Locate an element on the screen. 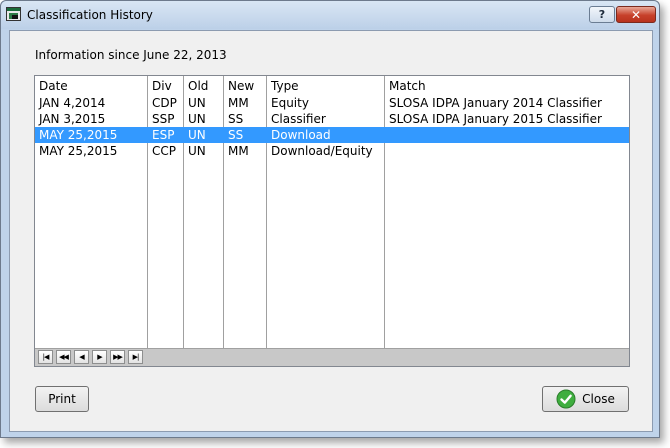 This screenshot has width=670, height=448. app-window-icon is located at coordinates (13, 14).